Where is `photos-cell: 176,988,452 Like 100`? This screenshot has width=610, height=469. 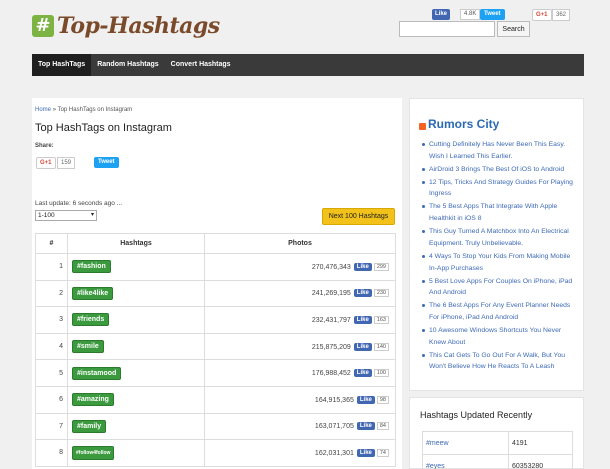
photos-cell: 176,988,452 Like 100 is located at coordinates (300, 373).